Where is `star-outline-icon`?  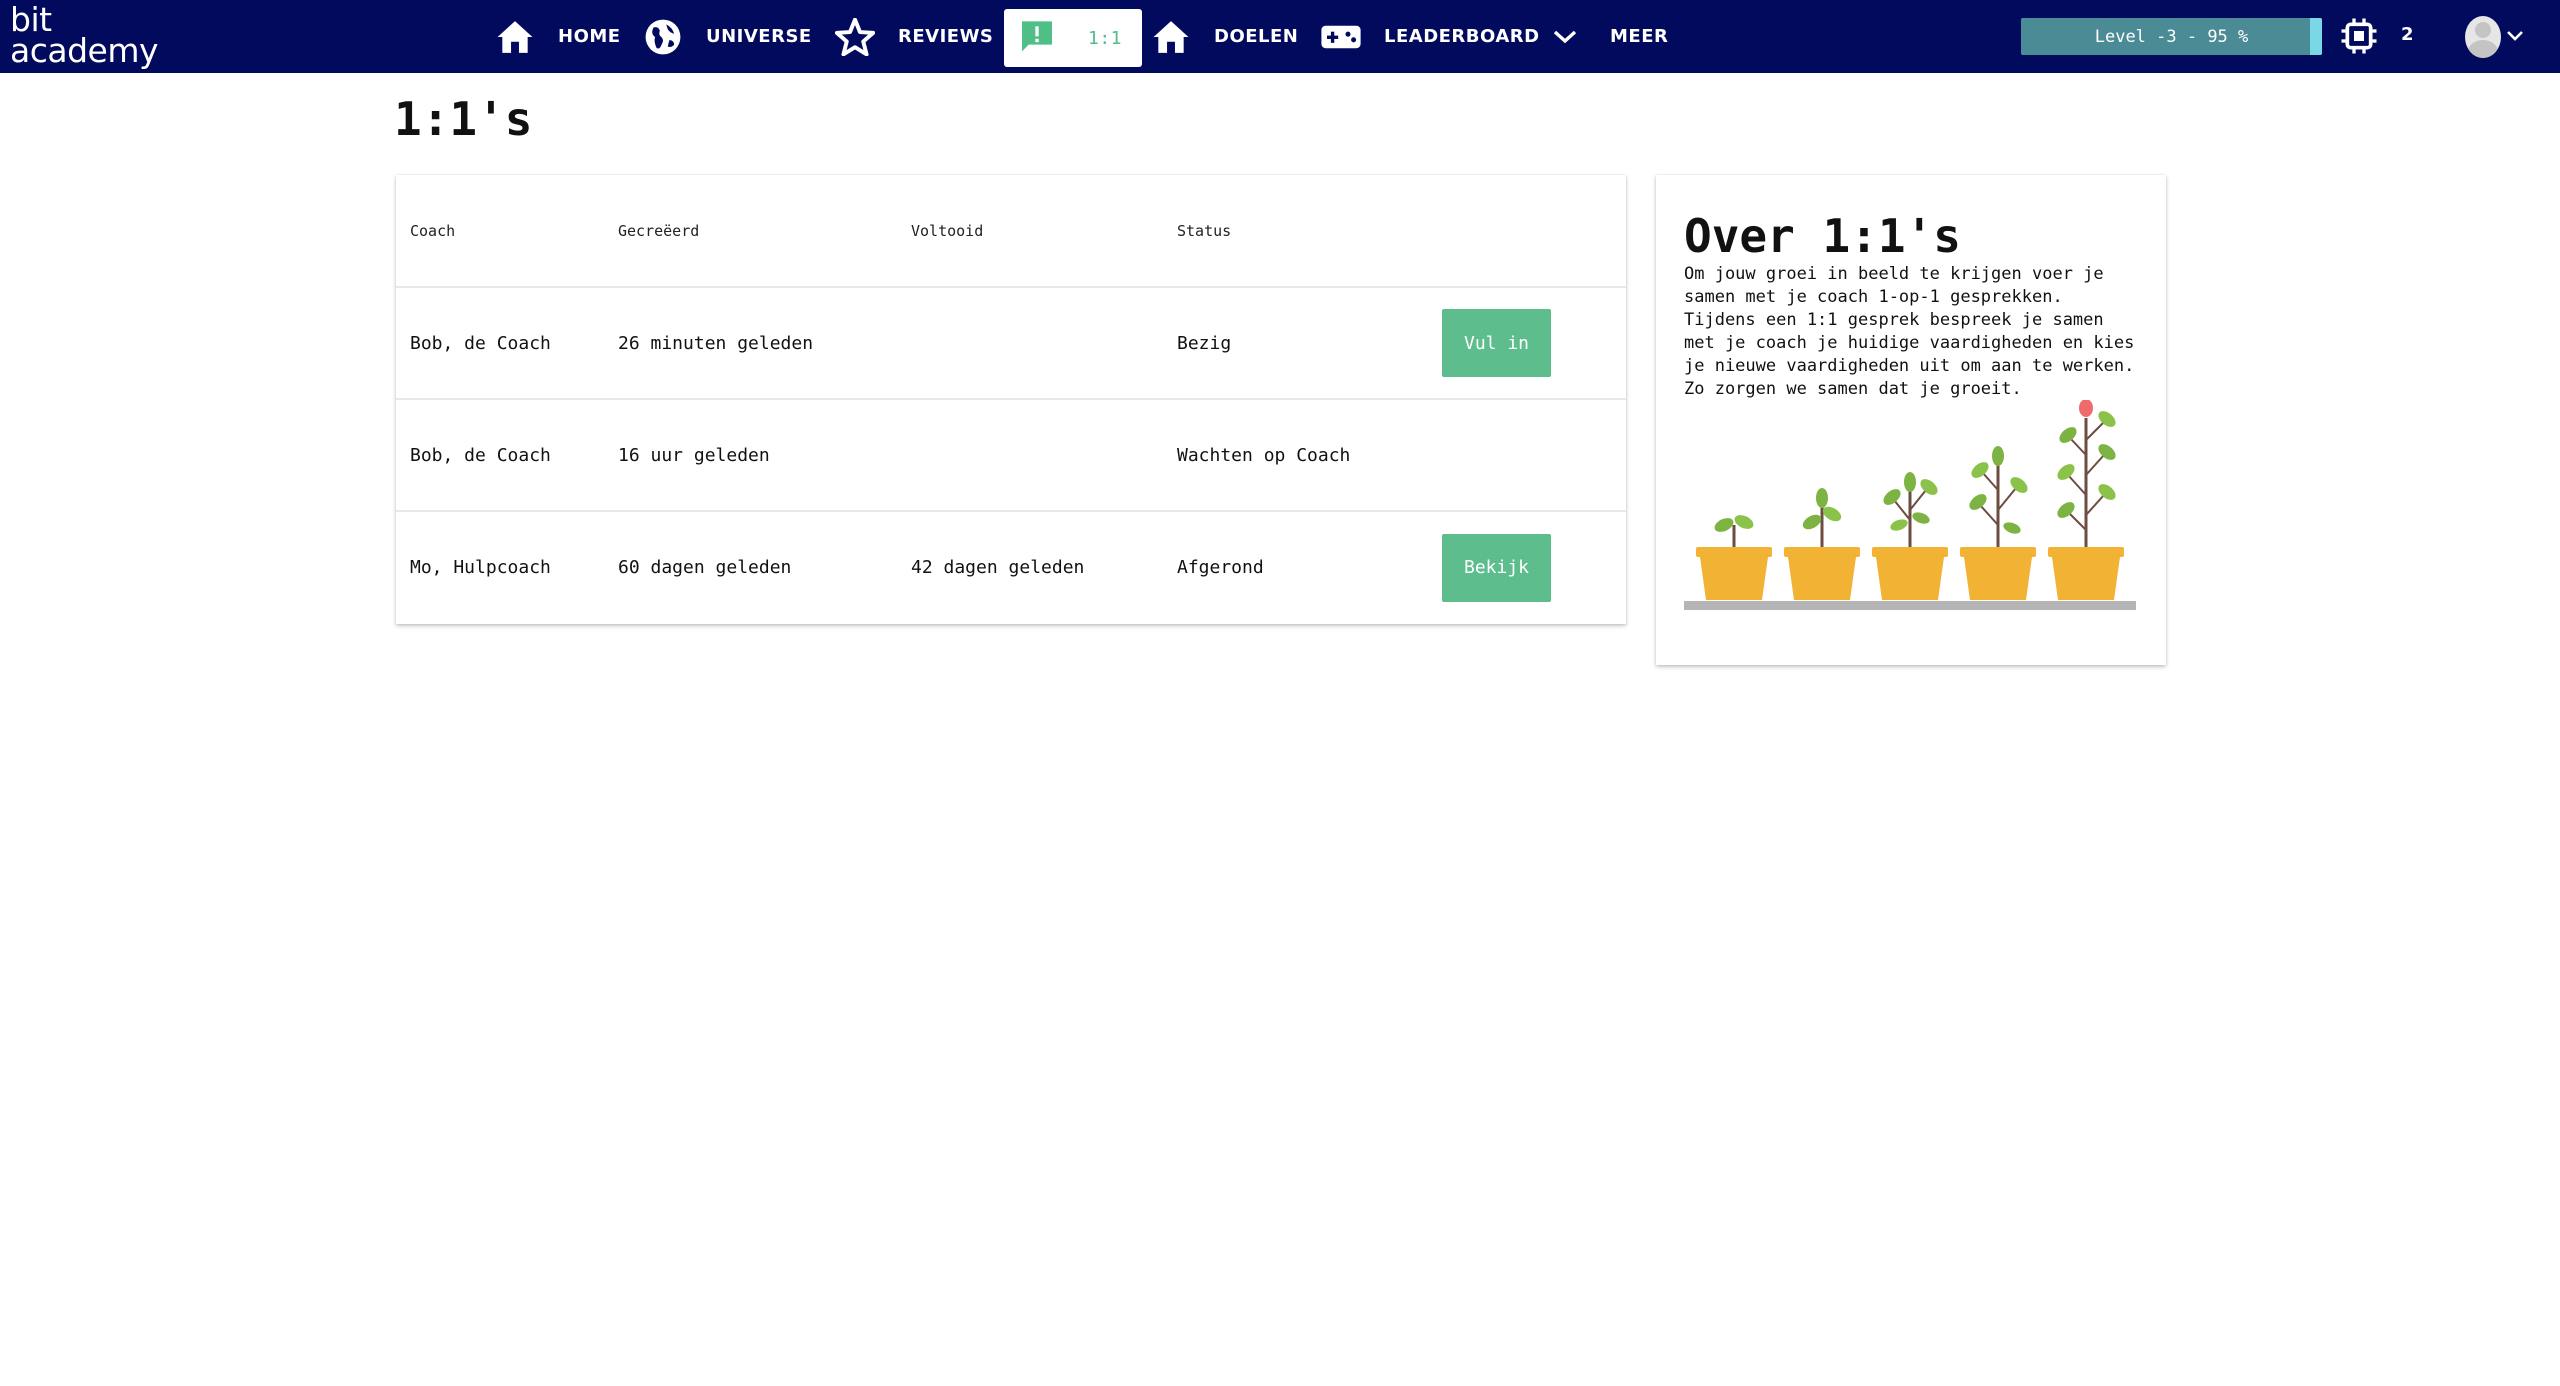
star-outline-icon is located at coordinates (855, 37).